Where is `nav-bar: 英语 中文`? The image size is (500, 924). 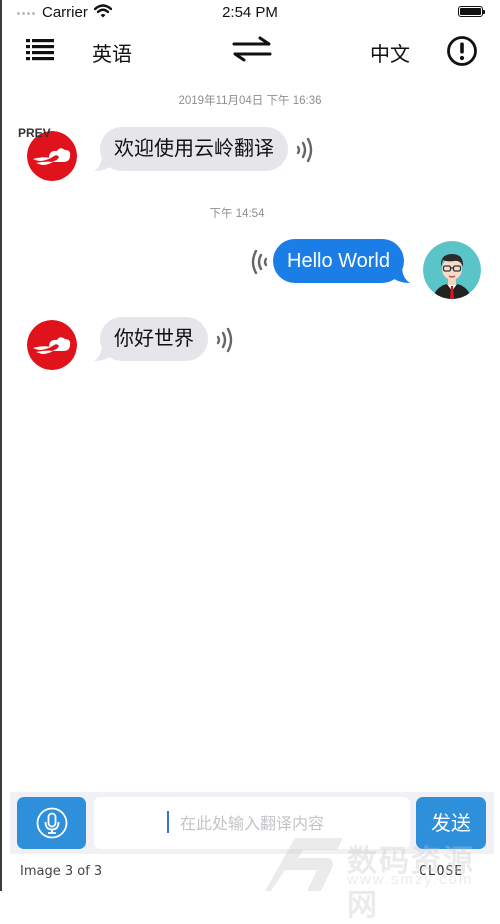 nav-bar: 英语 中文 is located at coordinates (250, 50).